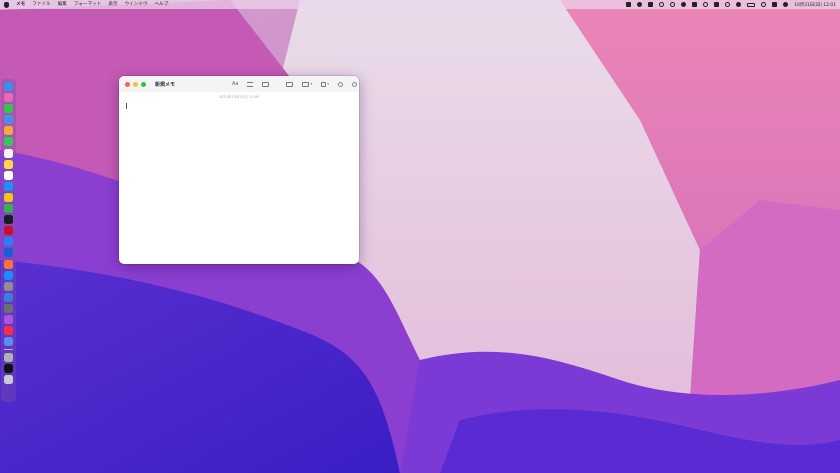 This screenshot has width=840, height=473. What do you see at coordinates (20, 4) in the screenshot?
I see `menu-app-name: メモ` at bounding box center [20, 4].